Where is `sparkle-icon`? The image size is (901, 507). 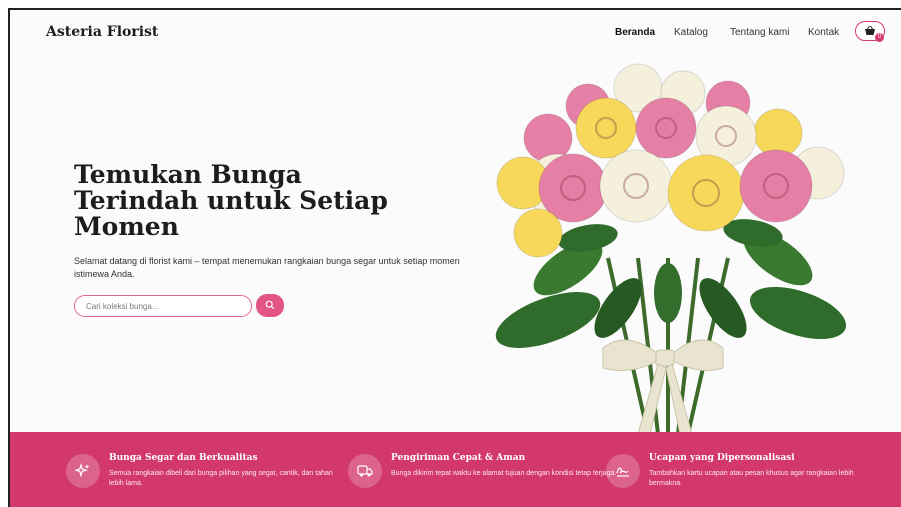 sparkle-icon is located at coordinates (82, 470).